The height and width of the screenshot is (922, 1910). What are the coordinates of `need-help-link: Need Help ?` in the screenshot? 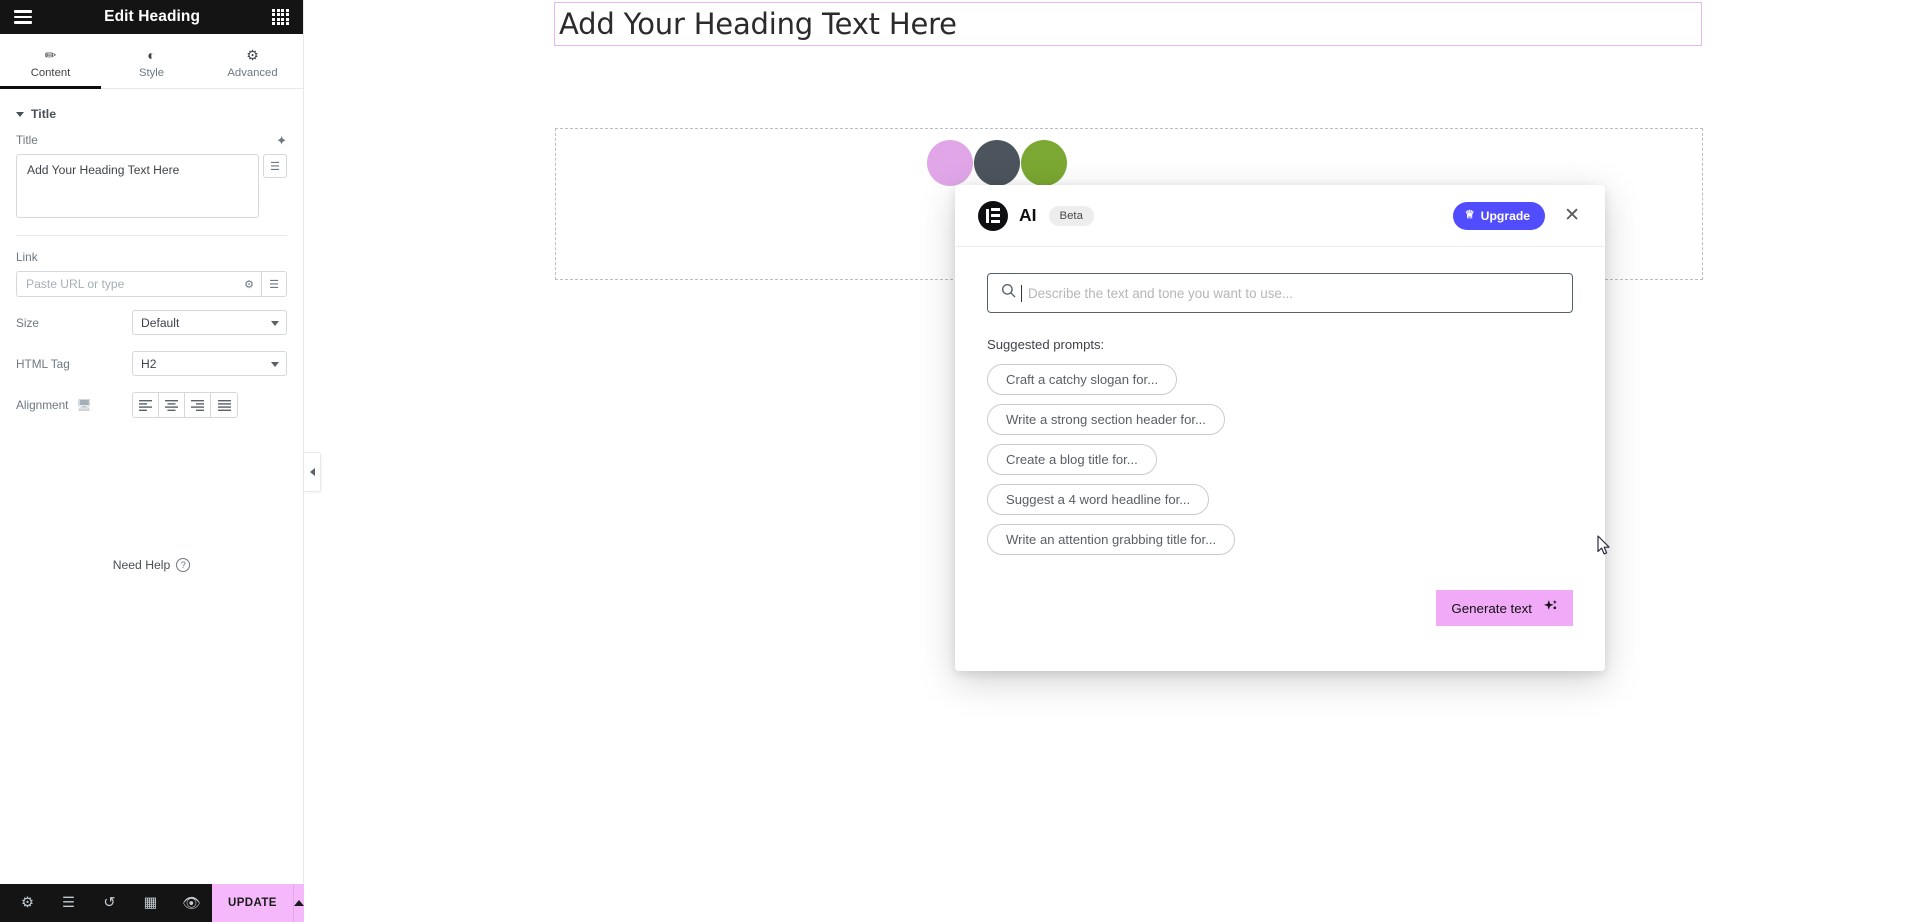 It's located at (151, 565).